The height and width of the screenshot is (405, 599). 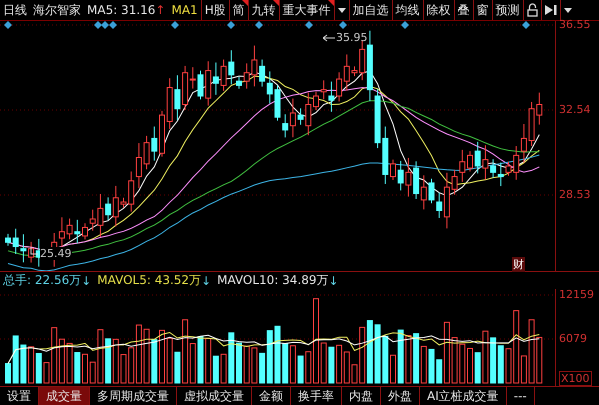 What do you see at coordinates (306, 10) in the screenshot?
I see `toolbar-button: 重大事件` at bounding box center [306, 10].